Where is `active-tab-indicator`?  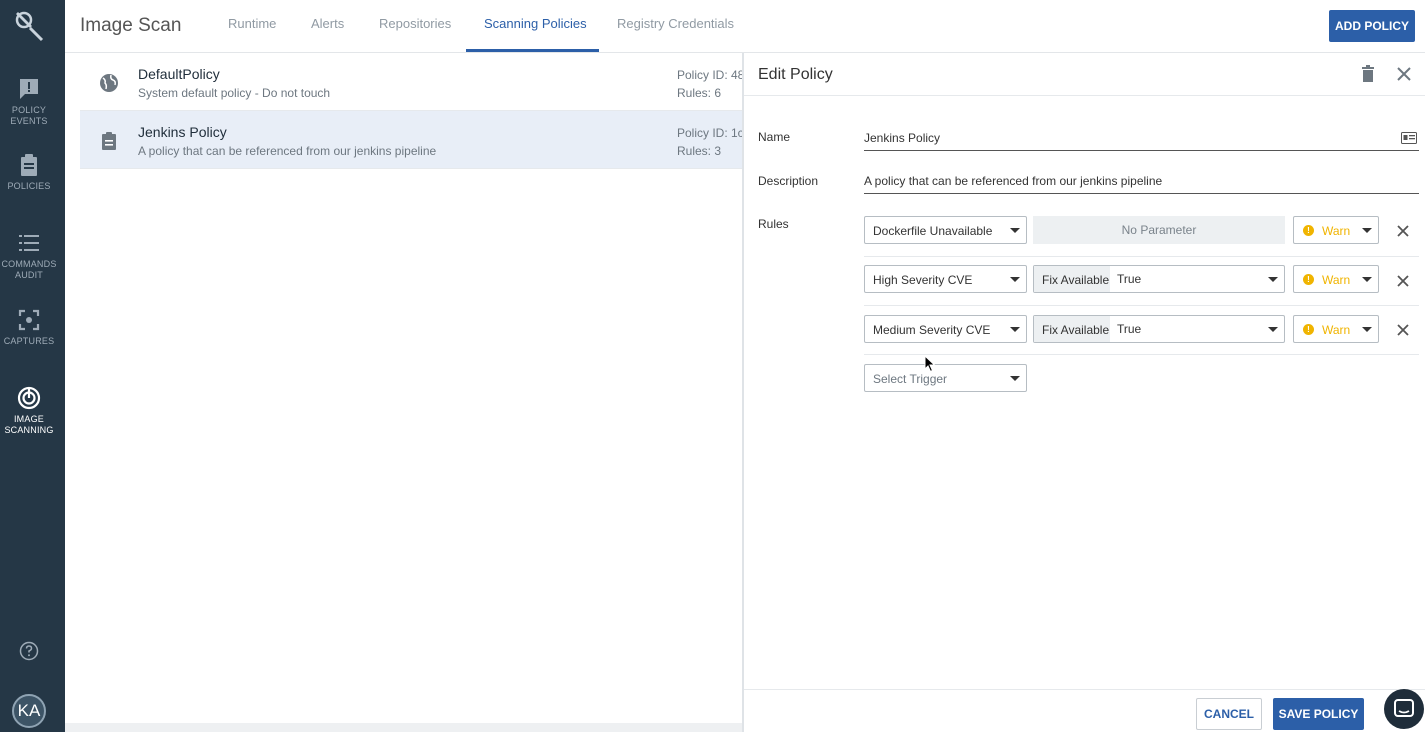 active-tab-indicator is located at coordinates (532, 50).